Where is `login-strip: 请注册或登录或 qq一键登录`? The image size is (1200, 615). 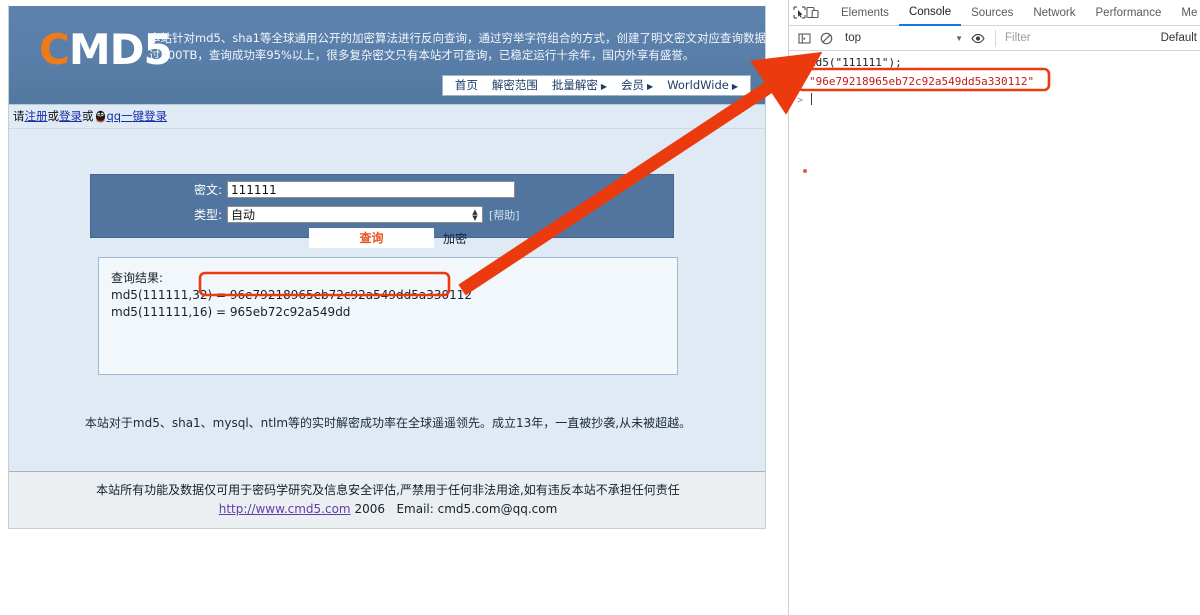 login-strip: 请注册或登录或 qq一键登录 is located at coordinates (387, 117).